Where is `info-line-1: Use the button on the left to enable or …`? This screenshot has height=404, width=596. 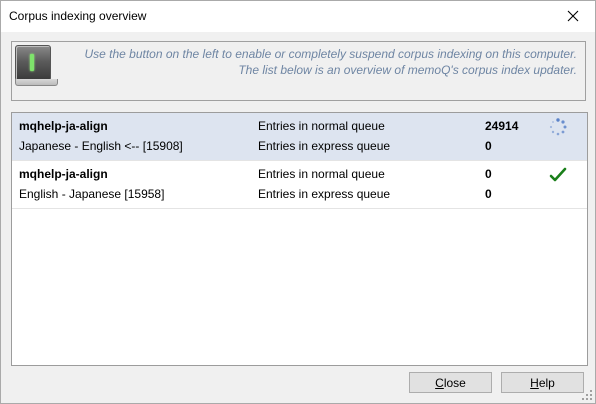
info-line-1: Use the button on the left to enable or … is located at coordinates (330, 54).